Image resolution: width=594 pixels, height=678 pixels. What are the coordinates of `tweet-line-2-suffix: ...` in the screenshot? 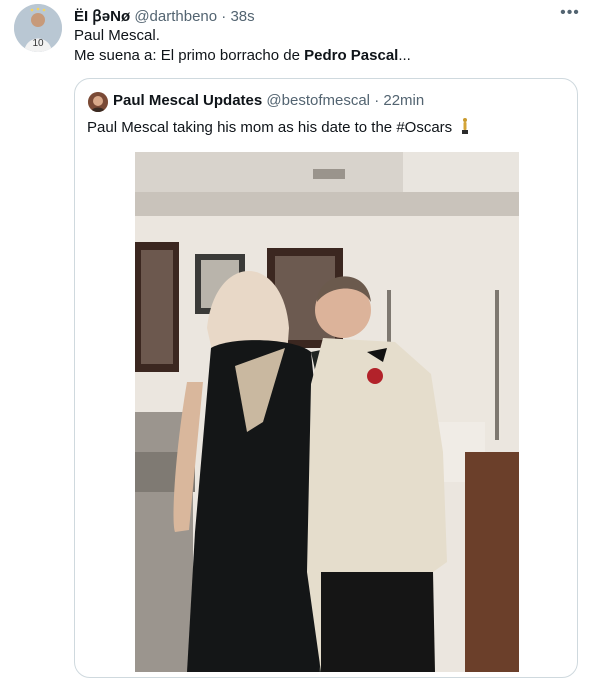 It's located at (404, 55).